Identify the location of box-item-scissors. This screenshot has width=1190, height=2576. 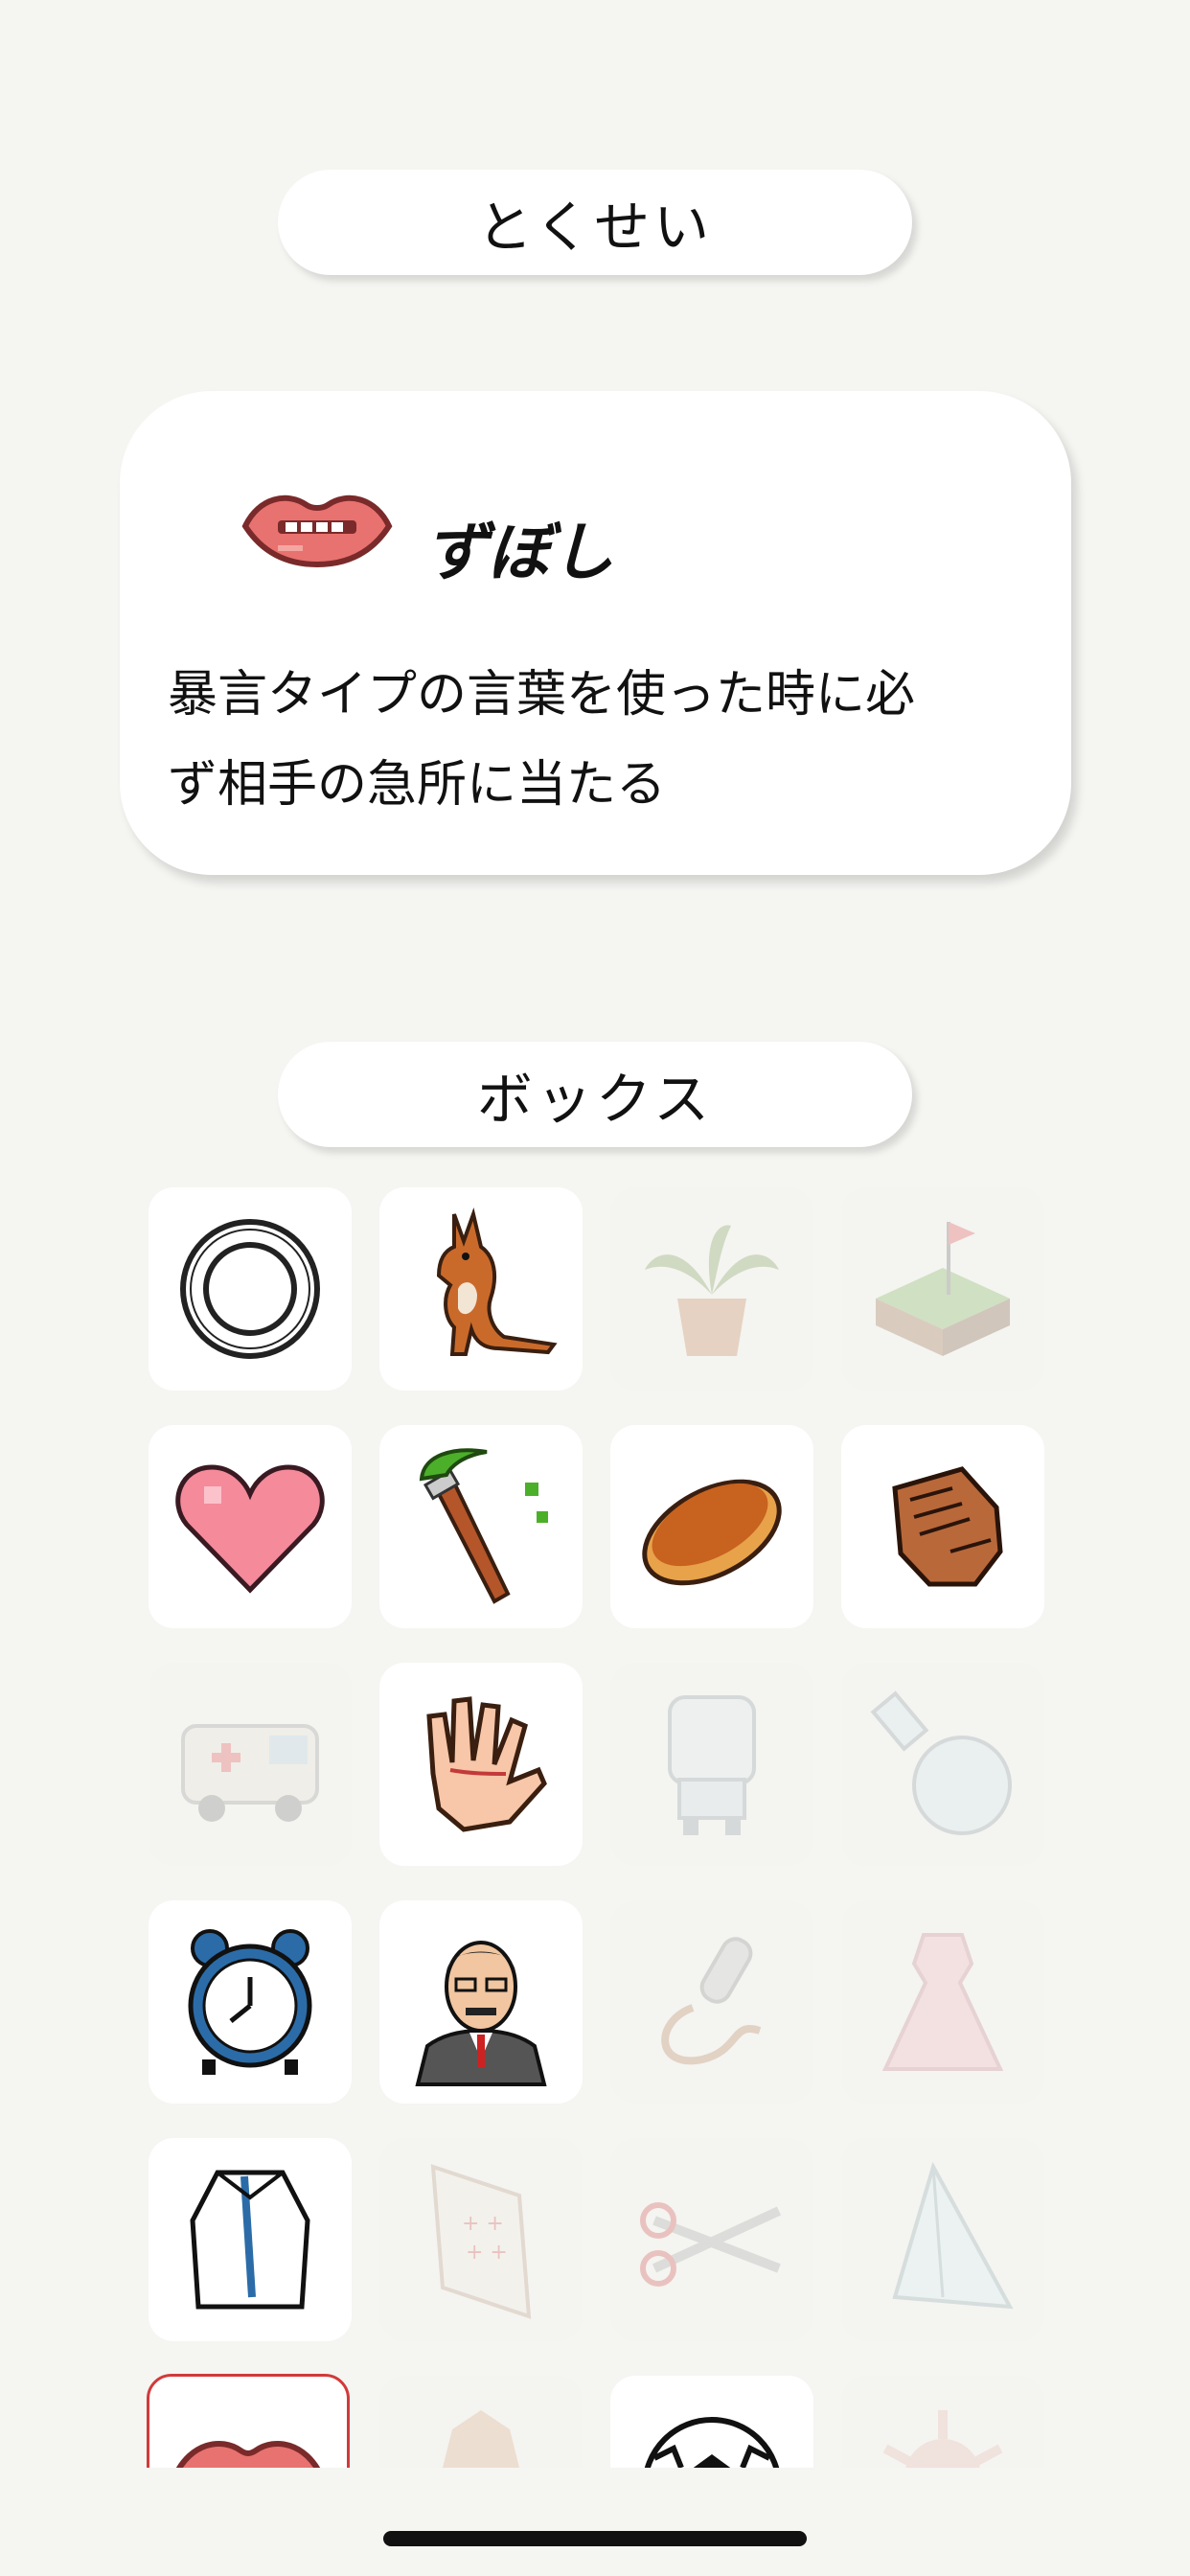
(712, 2239).